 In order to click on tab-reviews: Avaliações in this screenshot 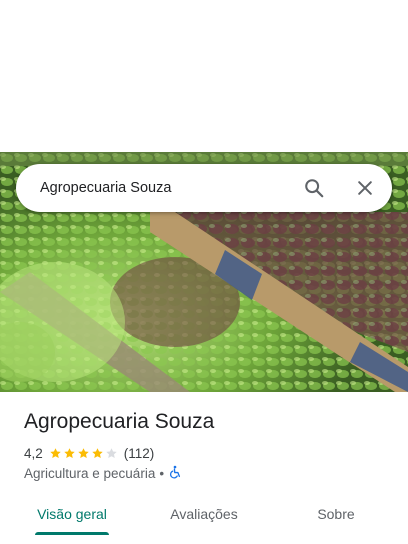, I will do `click(204, 514)`.